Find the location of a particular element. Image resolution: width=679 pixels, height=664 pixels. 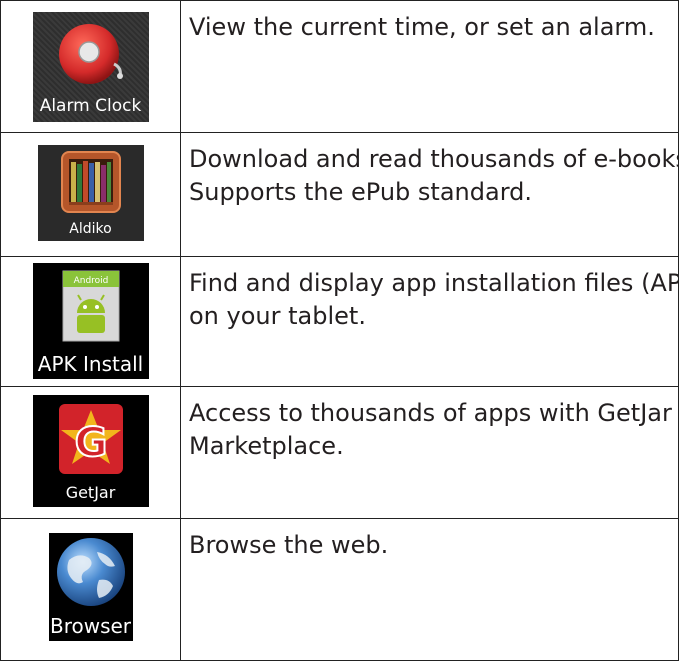

app-icon-tile: G GetJar is located at coordinates (90, 451).